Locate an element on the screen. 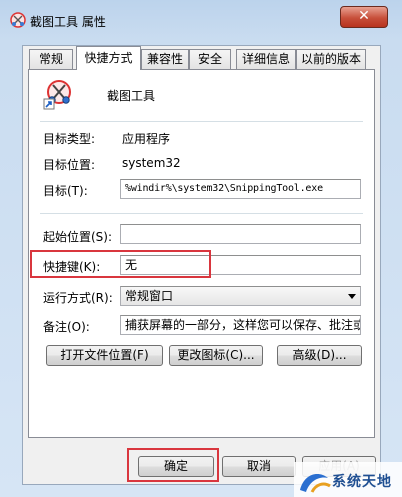 The width and height of the screenshot is (402, 497). close-button: ✕ is located at coordinates (364, 17).